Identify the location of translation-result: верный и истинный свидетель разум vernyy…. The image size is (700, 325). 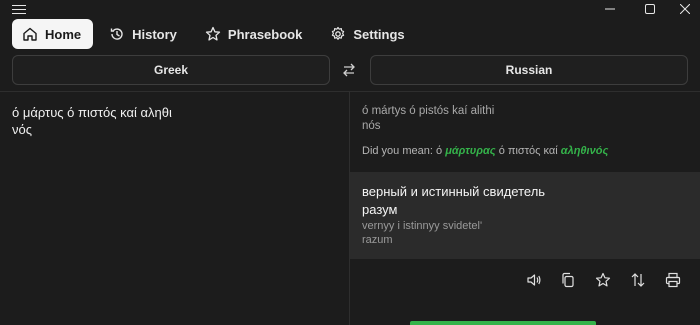
(525, 215).